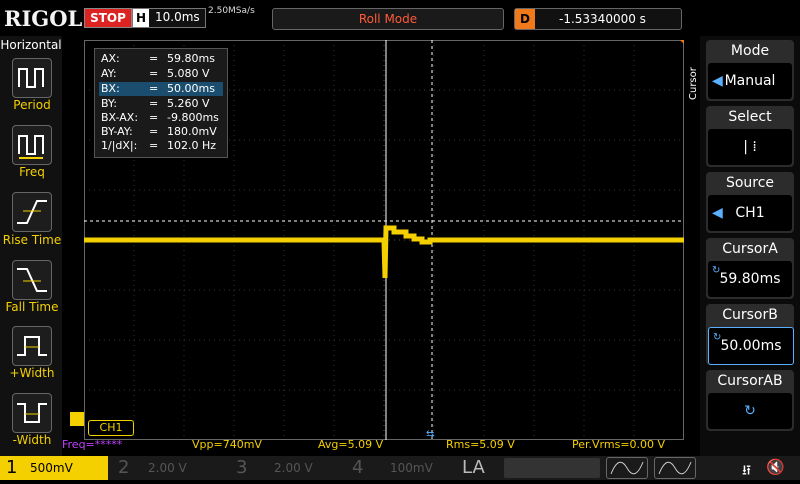 This screenshot has width=800, height=484. Describe the element at coordinates (750, 81) in the screenshot. I see `mode-value: ◀ Manual` at that location.